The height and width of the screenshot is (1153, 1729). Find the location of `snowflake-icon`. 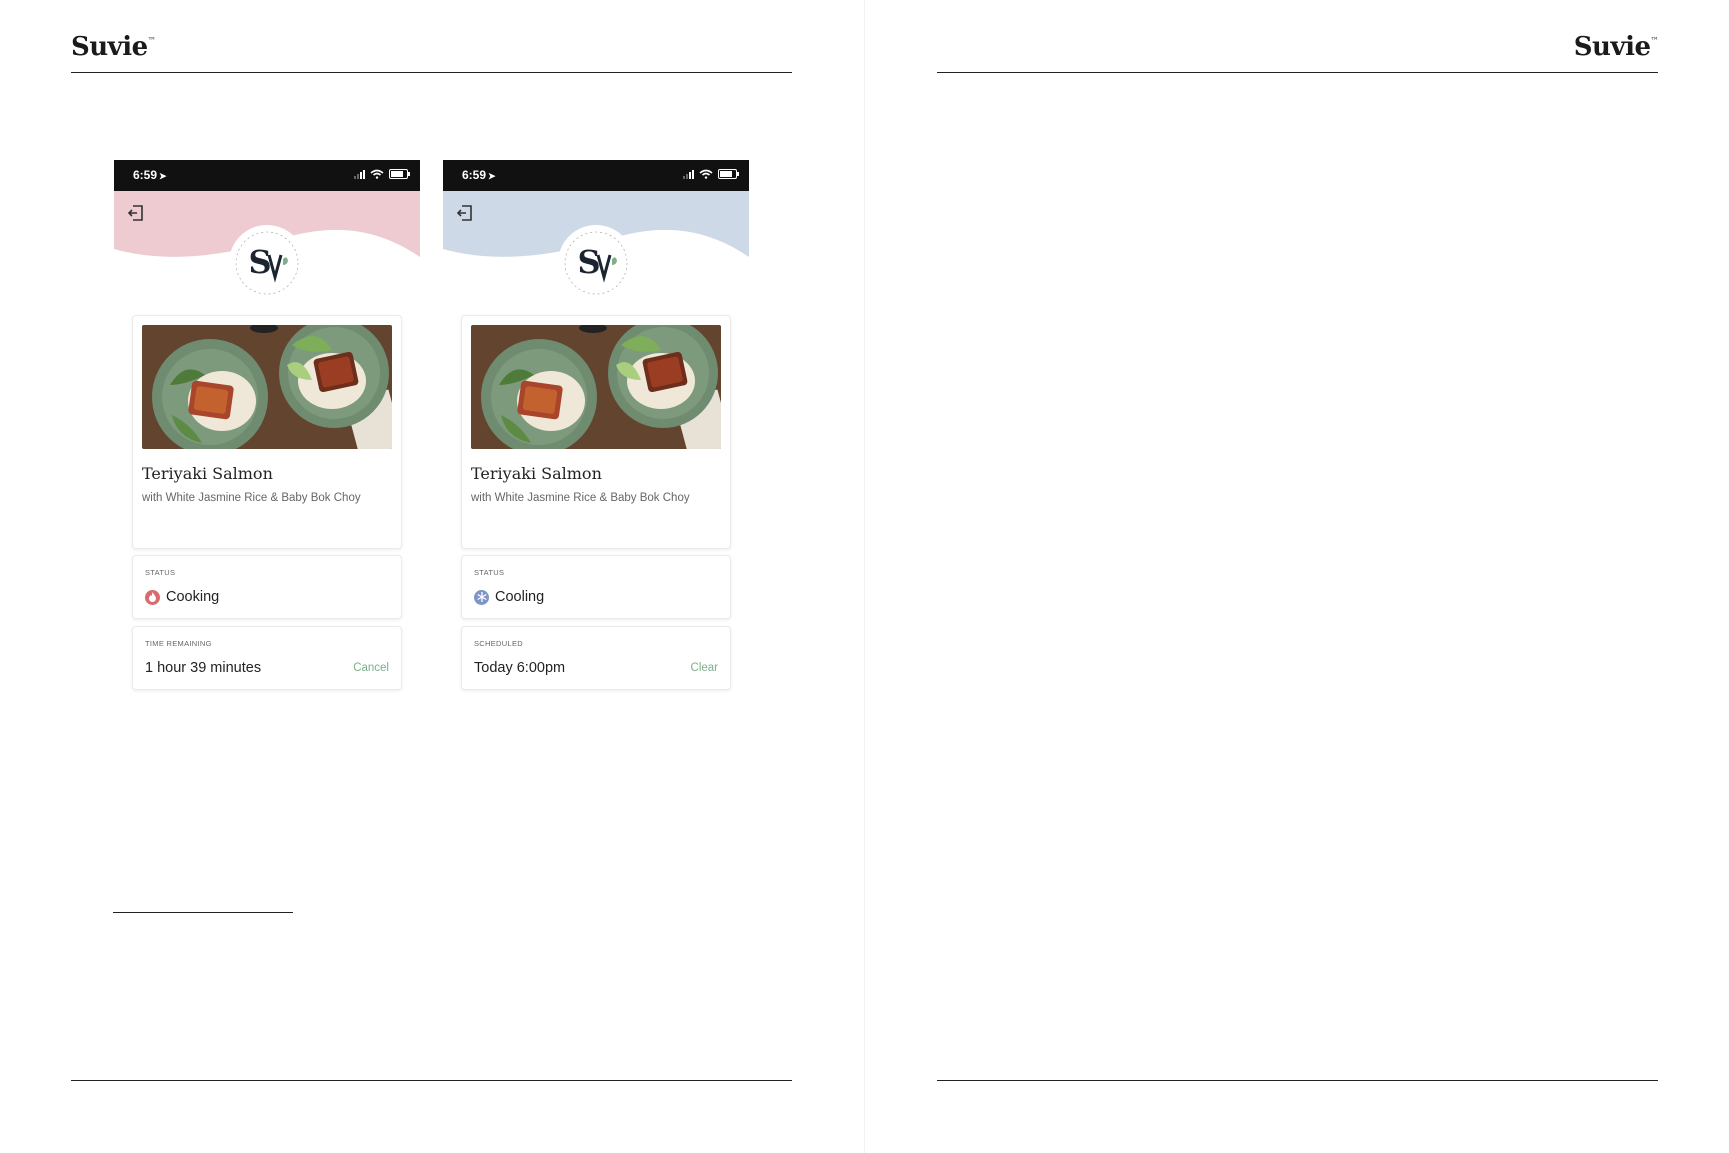

snowflake-icon is located at coordinates (481, 597).